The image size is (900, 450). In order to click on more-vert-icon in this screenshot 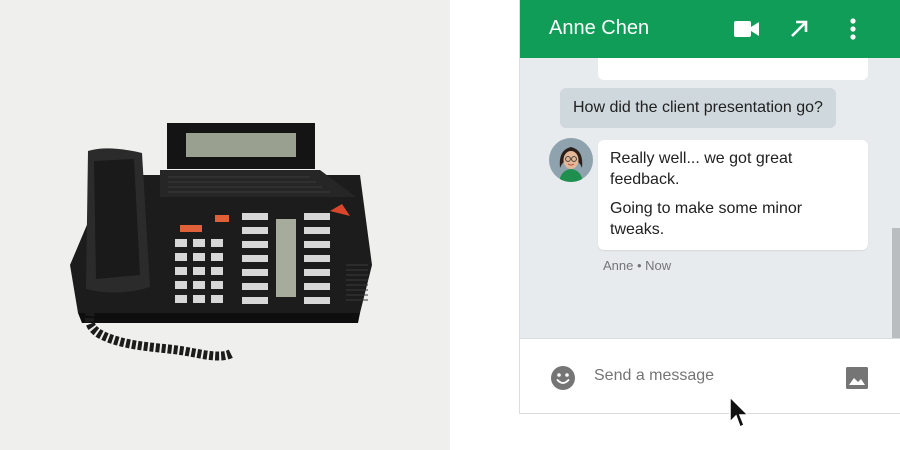, I will do `click(853, 29)`.